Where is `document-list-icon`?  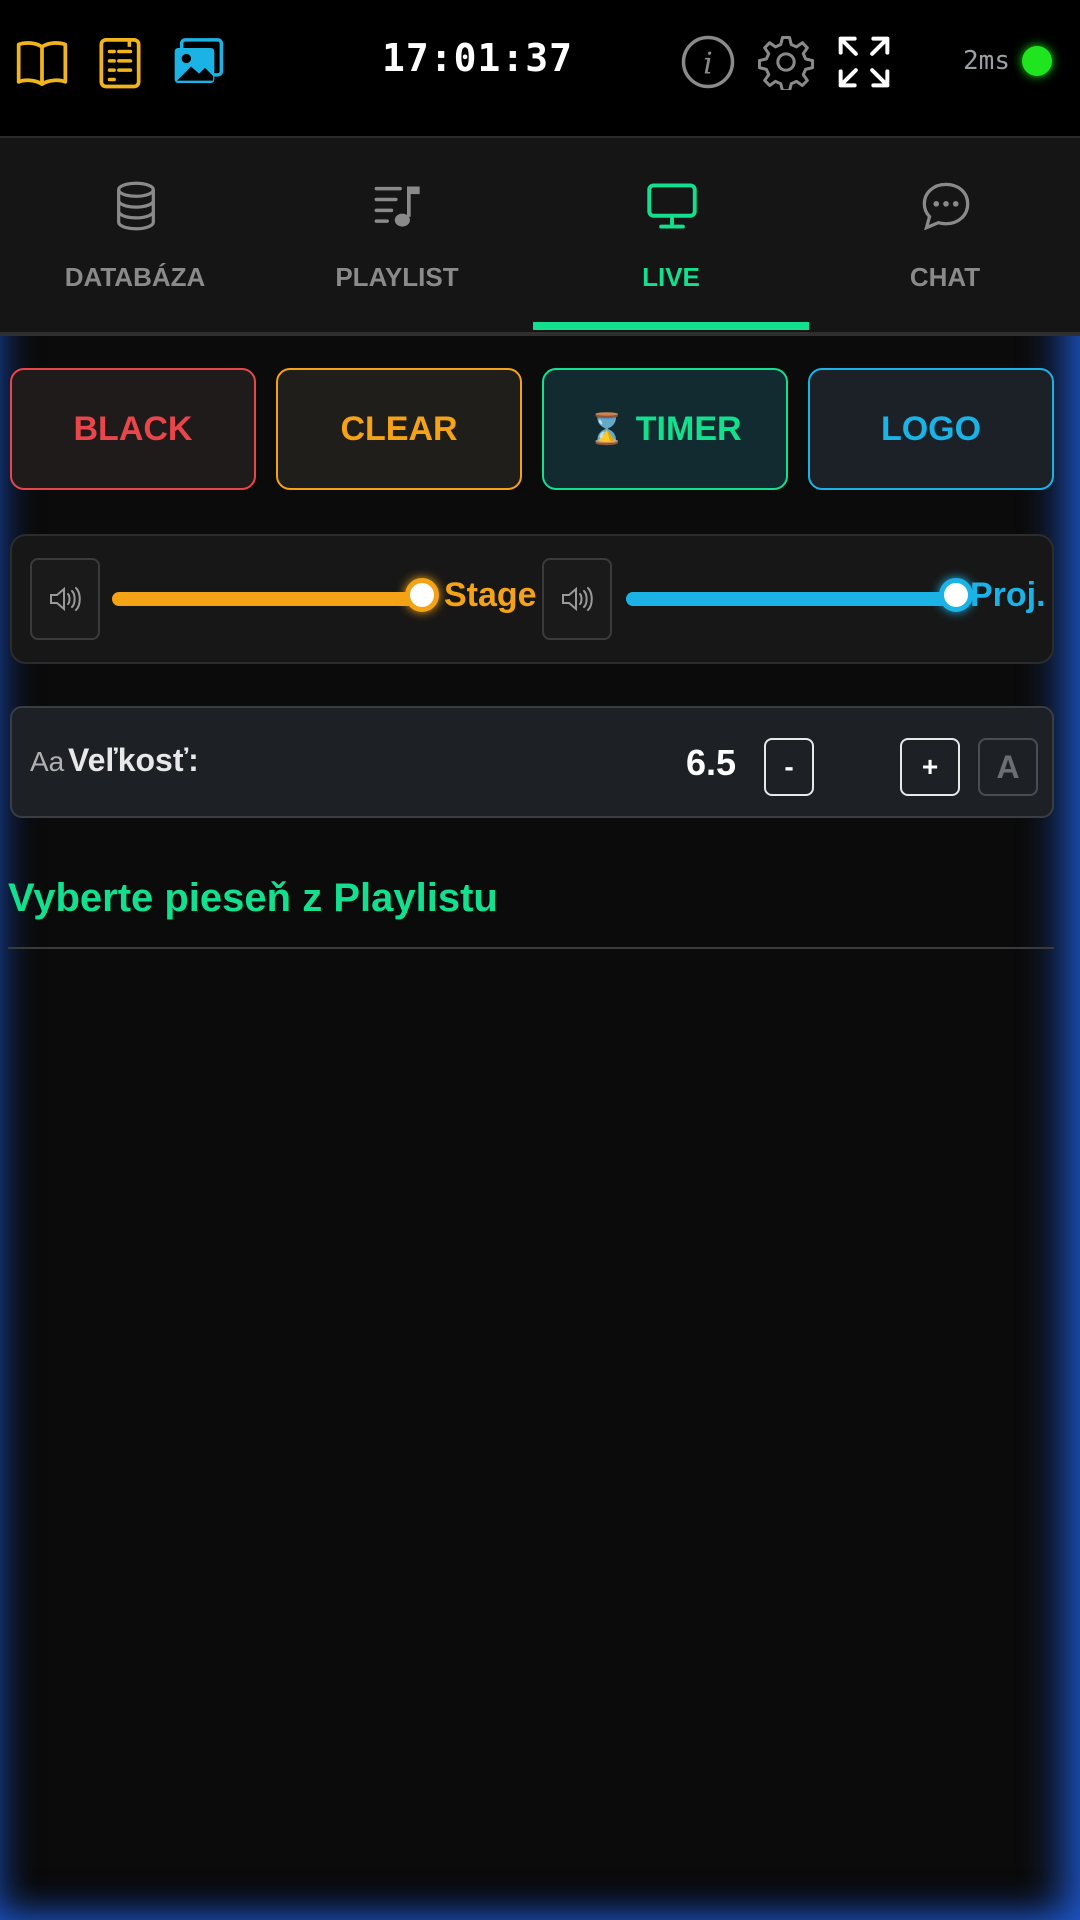
document-list-icon is located at coordinates (120, 62).